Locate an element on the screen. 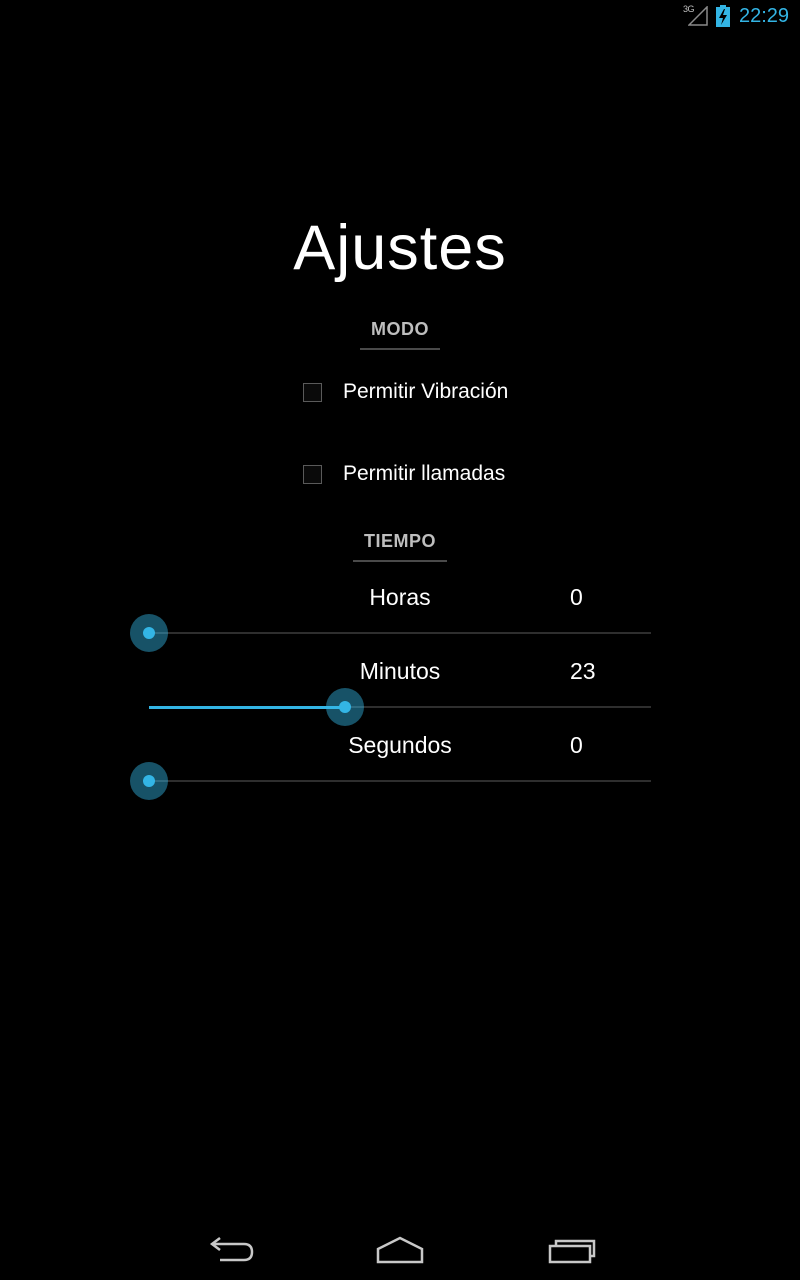 This screenshot has width=800, height=1280. battery-charging-icon is located at coordinates (723, 16).